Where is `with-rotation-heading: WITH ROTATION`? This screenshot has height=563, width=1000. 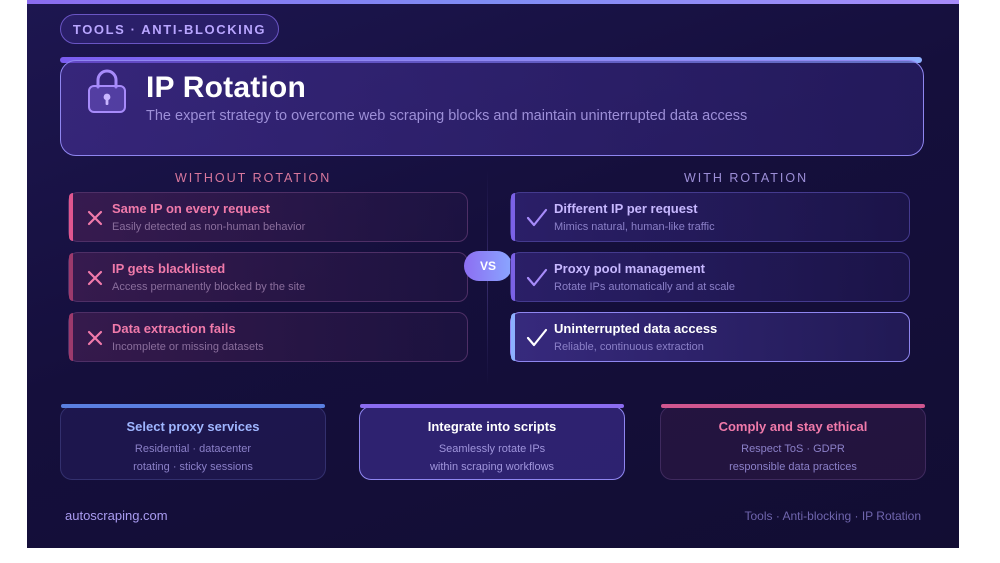 with-rotation-heading: WITH ROTATION is located at coordinates (746, 178).